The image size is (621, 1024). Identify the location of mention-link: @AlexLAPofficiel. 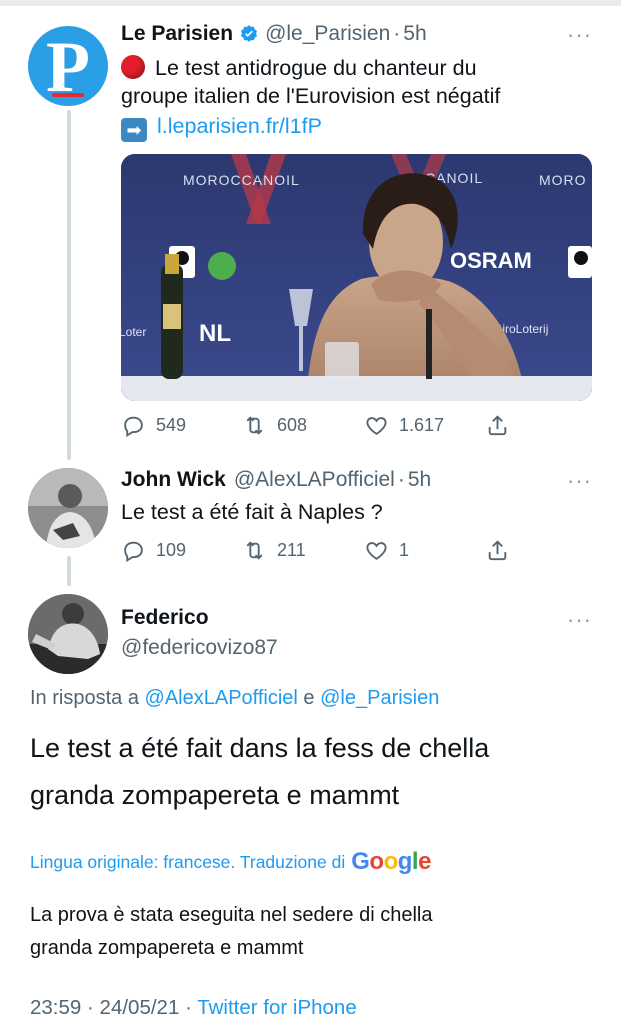
(221, 698).